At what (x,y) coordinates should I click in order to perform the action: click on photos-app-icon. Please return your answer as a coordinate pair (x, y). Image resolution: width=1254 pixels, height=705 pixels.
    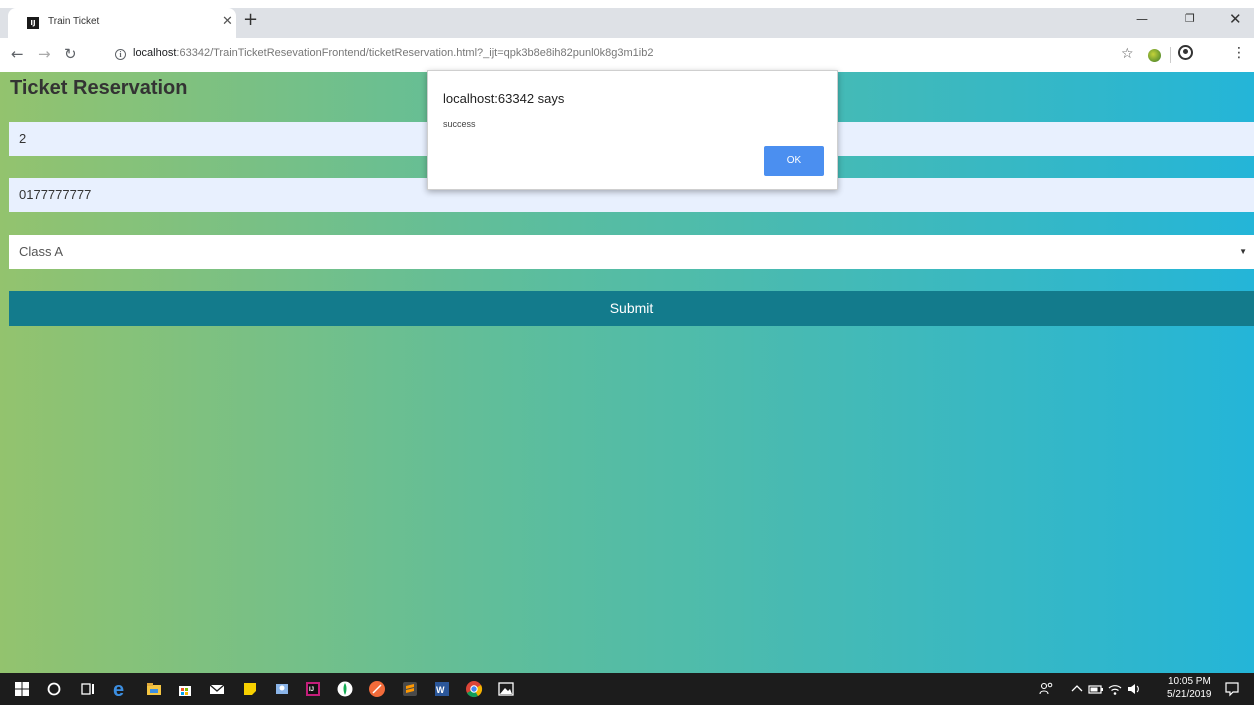
    Looking at the image, I should click on (282, 689).